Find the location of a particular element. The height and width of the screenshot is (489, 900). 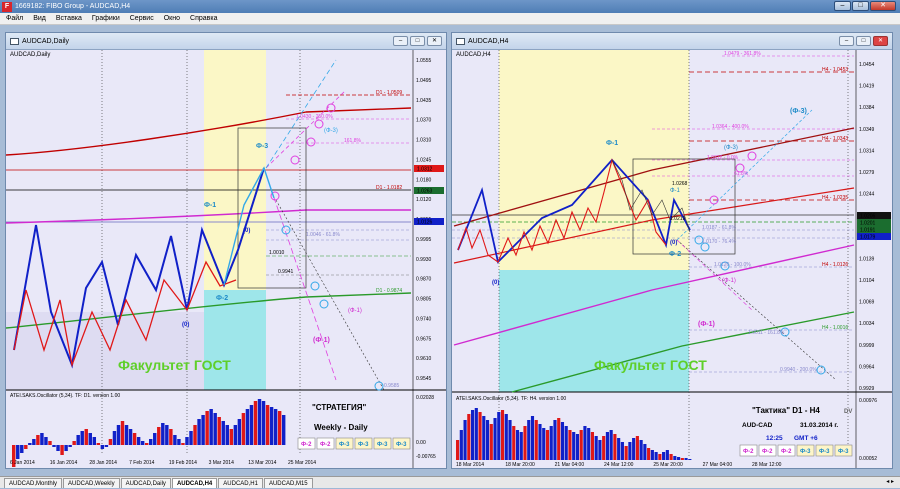

tab-daily: AUDCAD,Daily is located at coordinates (145, 483).